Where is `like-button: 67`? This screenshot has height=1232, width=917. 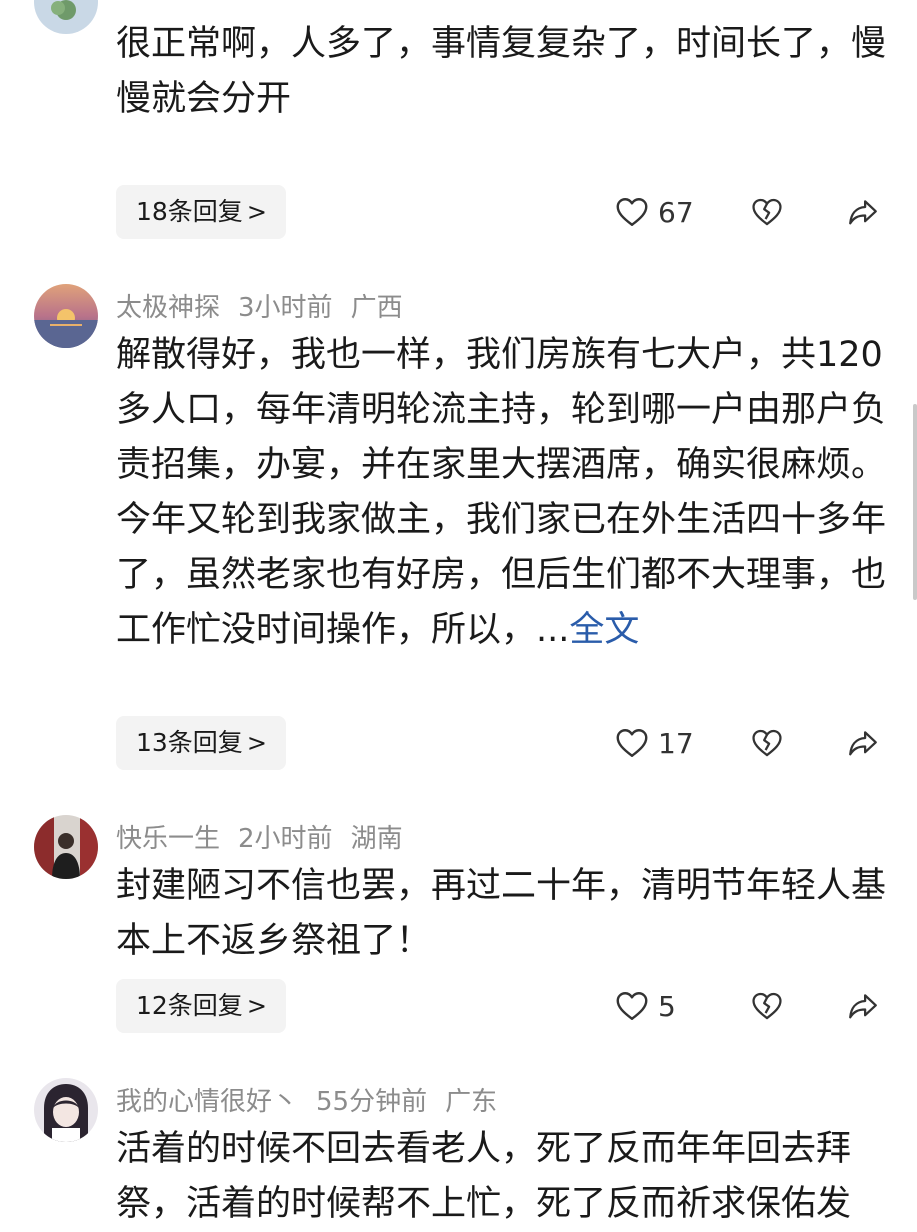 like-button: 67 is located at coordinates (654, 212).